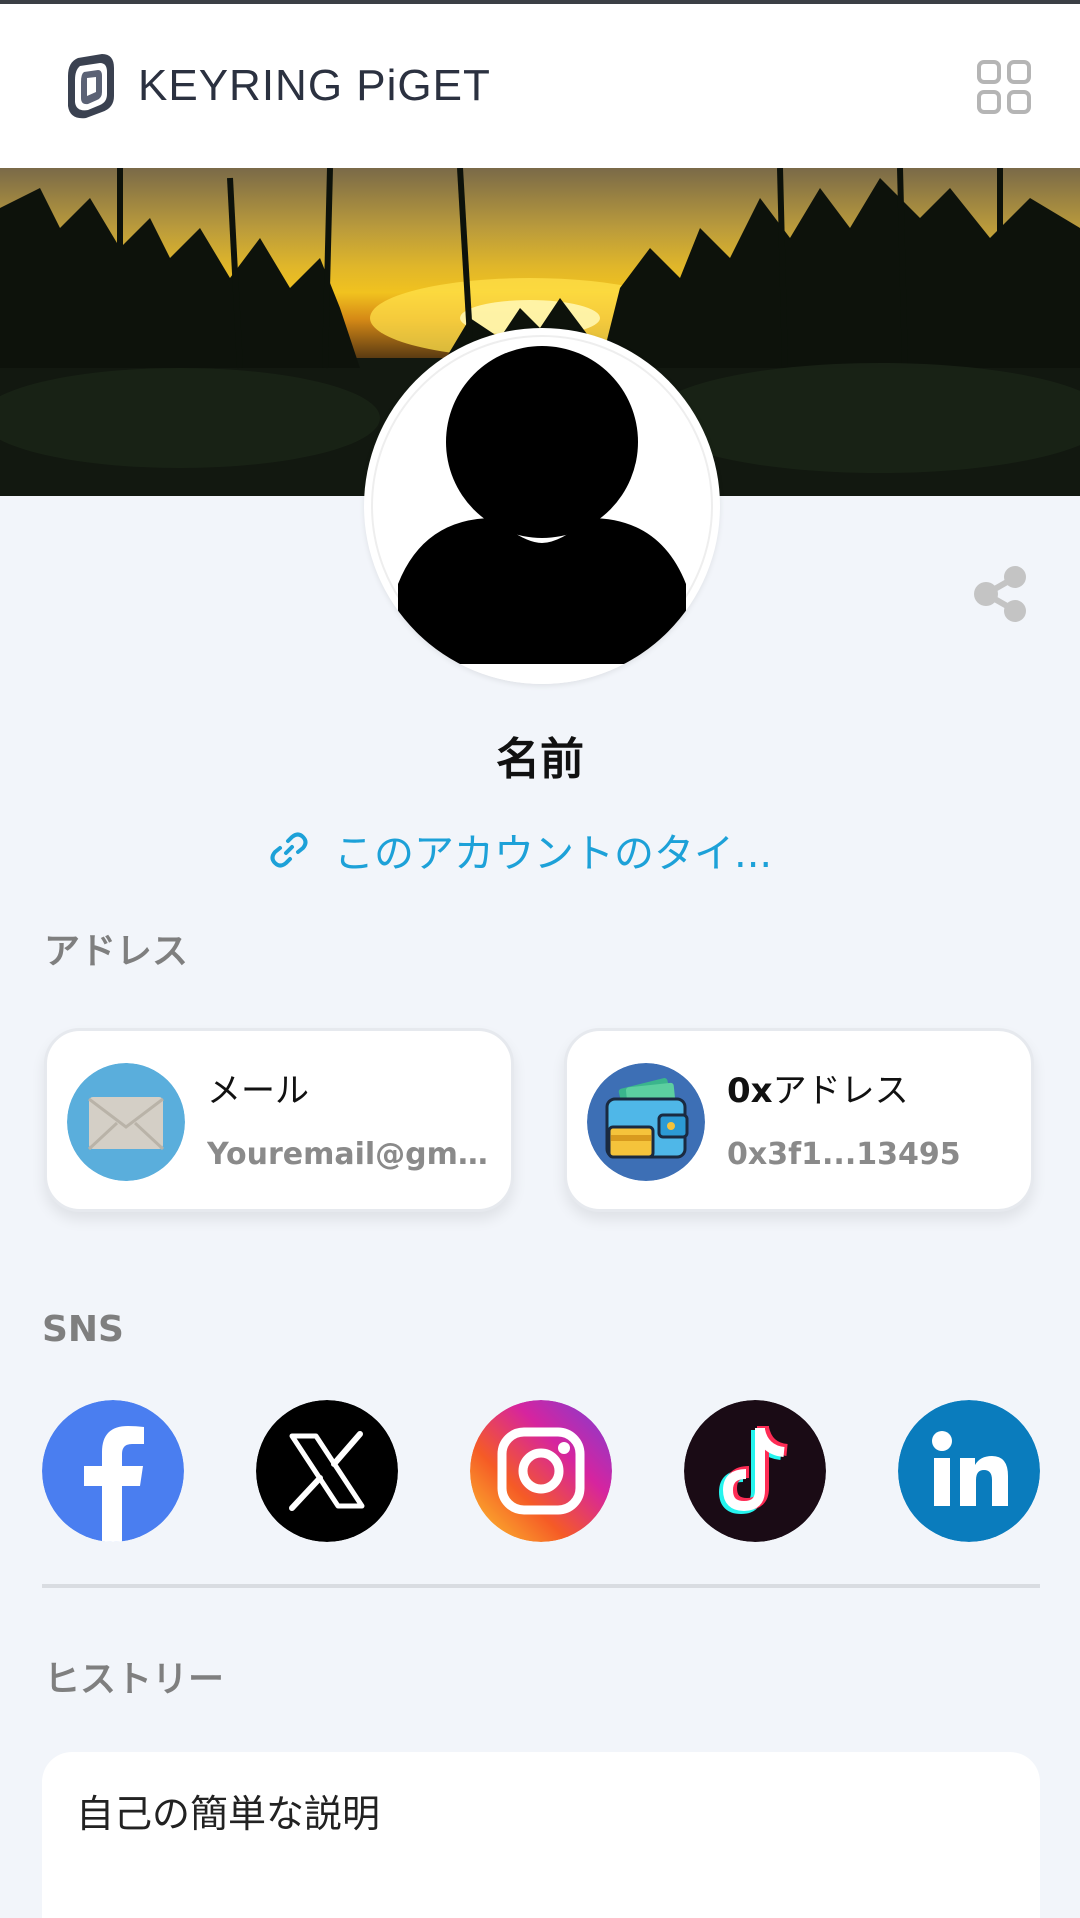 This screenshot has width=1080, height=1918. I want to click on sns-x, so click(327, 1471).